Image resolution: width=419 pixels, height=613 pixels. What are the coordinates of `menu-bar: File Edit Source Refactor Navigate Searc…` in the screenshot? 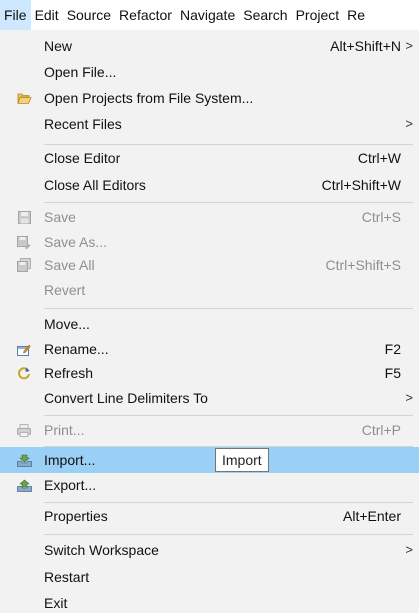 It's located at (209, 15).